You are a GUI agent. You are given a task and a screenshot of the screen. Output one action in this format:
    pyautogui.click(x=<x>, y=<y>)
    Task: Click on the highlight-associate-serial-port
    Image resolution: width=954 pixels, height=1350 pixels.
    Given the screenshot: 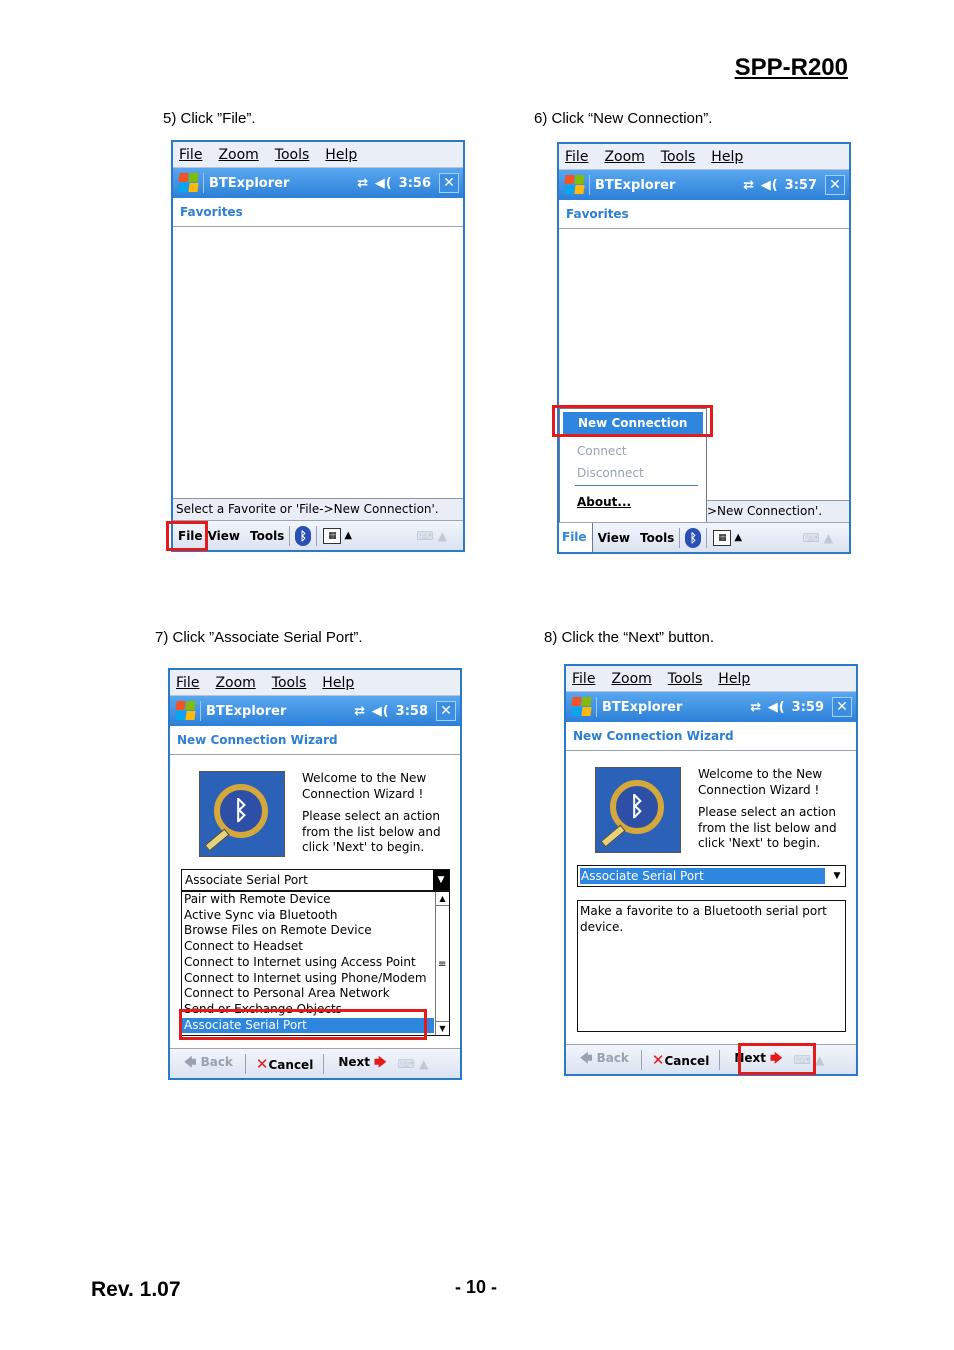 What is the action you would take?
    pyautogui.click(x=303, y=1024)
    